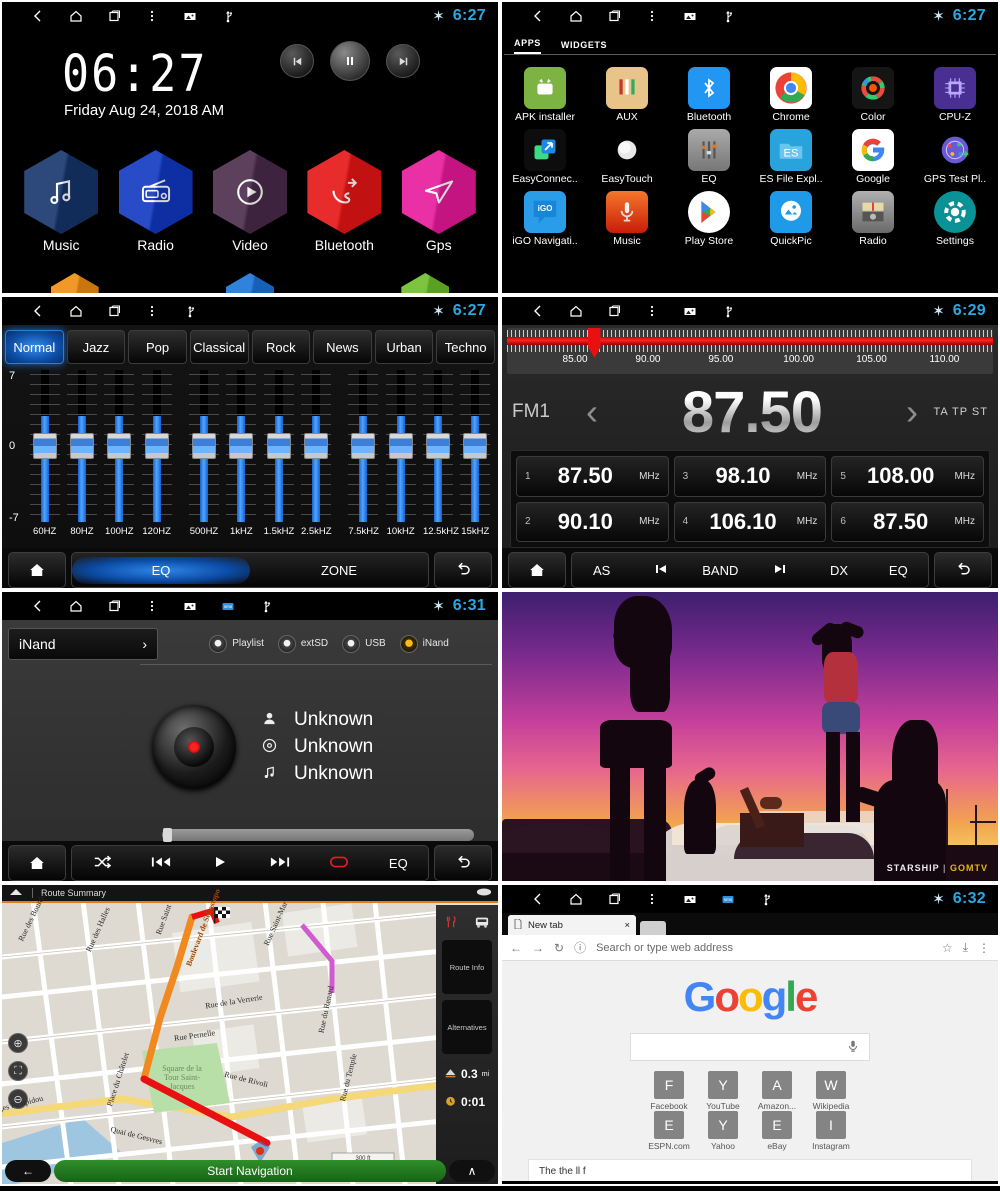 This screenshot has width=1000, height=1191. Describe the element at coordinates (660, 570) in the screenshot. I see `radio-seek-prev-button` at that location.